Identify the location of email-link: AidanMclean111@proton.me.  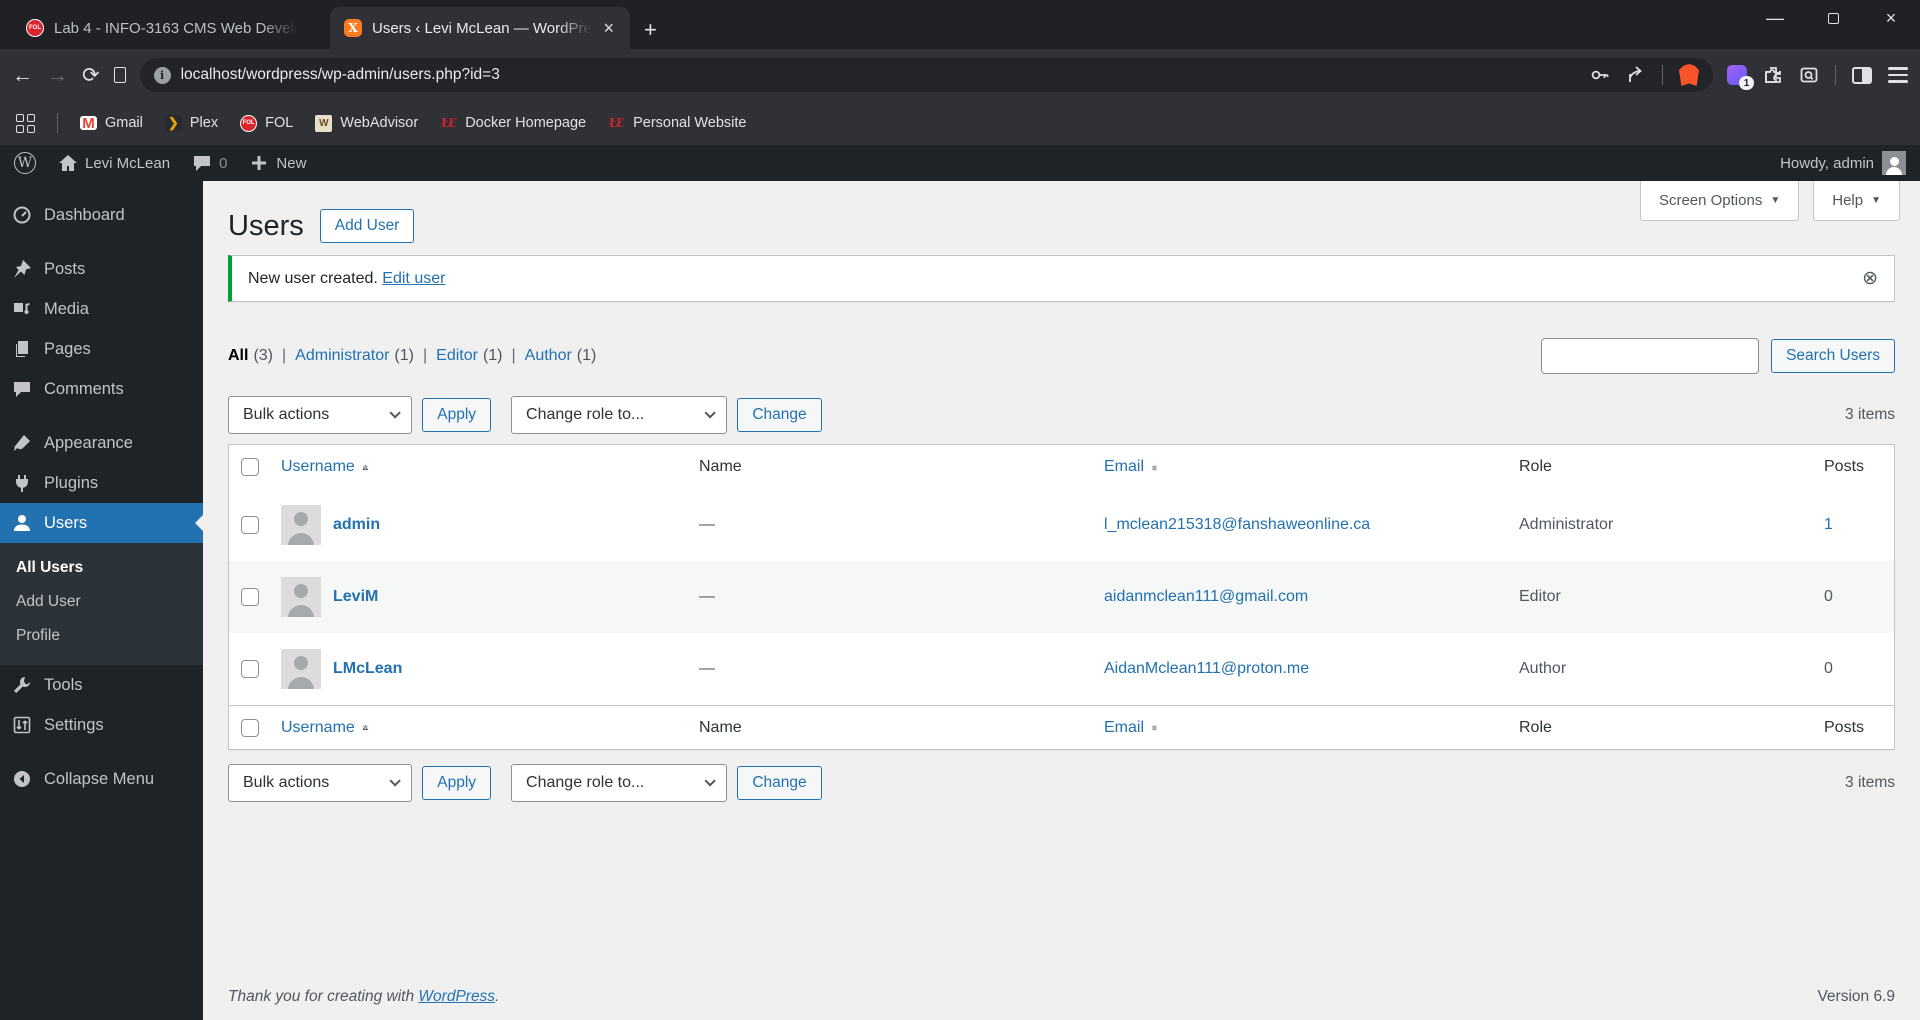
(1311, 669).